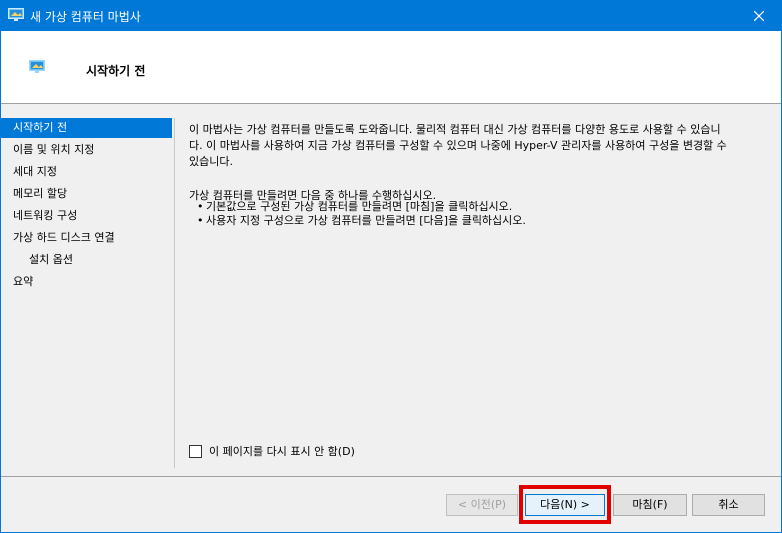 The height and width of the screenshot is (533, 782). What do you see at coordinates (361, 220) in the screenshot?
I see `list-item: • 사용자 지정 구성으로 가상 컴퓨터를 만들려면 [다음]을 클릭하십시오.` at bounding box center [361, 220].